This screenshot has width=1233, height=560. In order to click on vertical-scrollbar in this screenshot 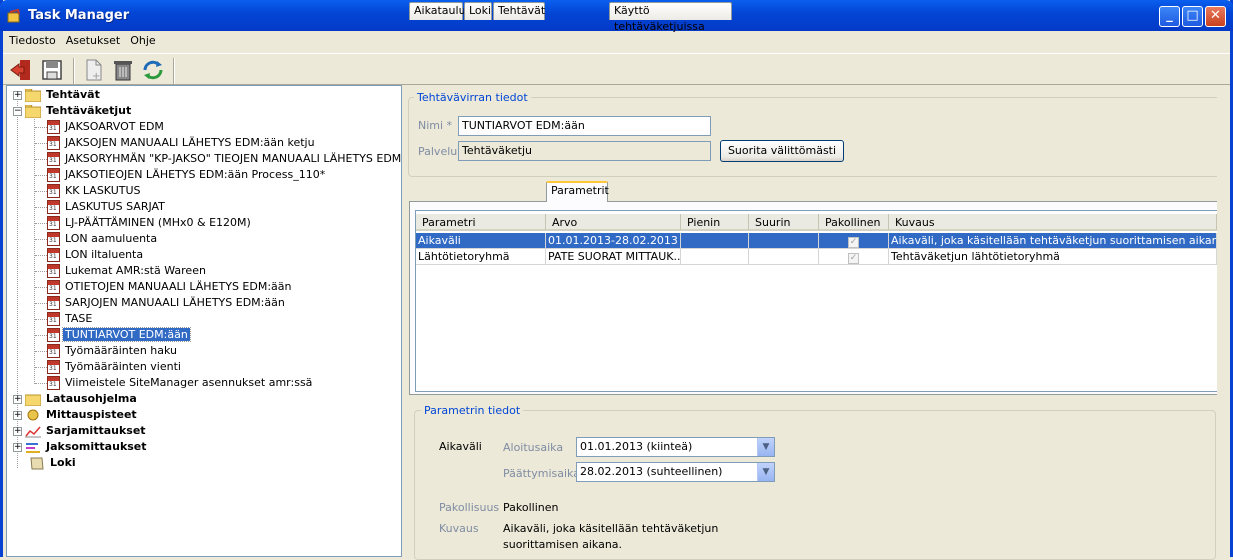, I will do `click(1223, 321)`.